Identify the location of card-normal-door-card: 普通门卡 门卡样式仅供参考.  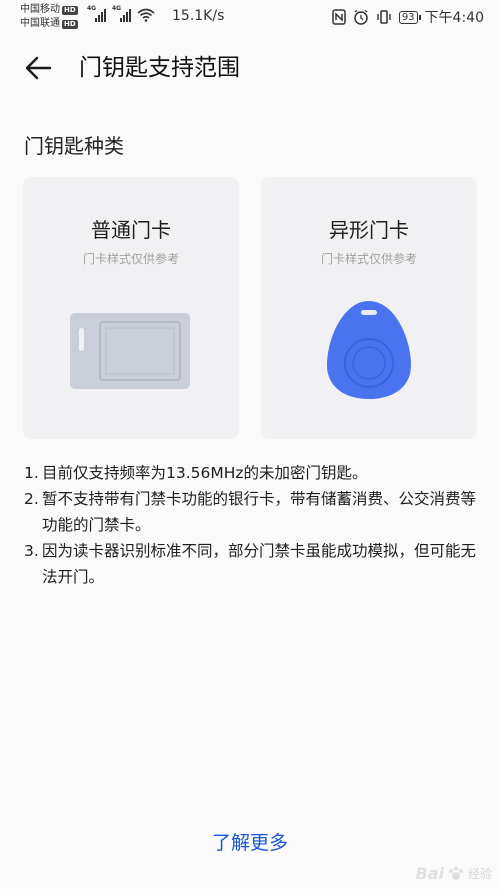
(131, 308).